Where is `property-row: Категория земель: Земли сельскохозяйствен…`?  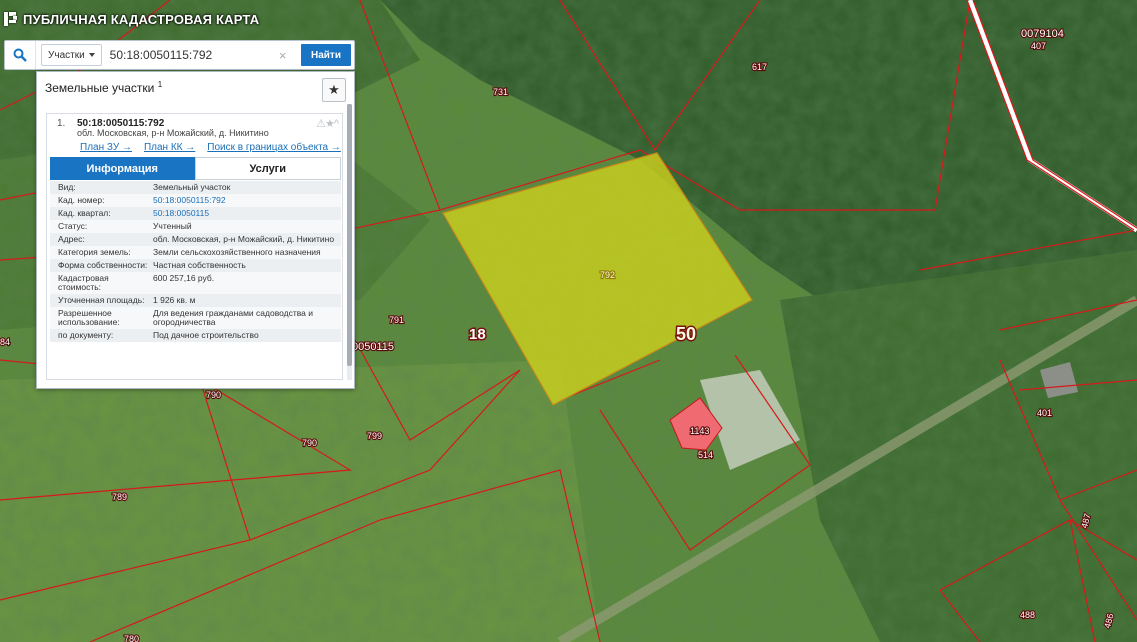
property-row: Категория земель: Земли сельскохозяйствен… is located at coordinates (195, 252).